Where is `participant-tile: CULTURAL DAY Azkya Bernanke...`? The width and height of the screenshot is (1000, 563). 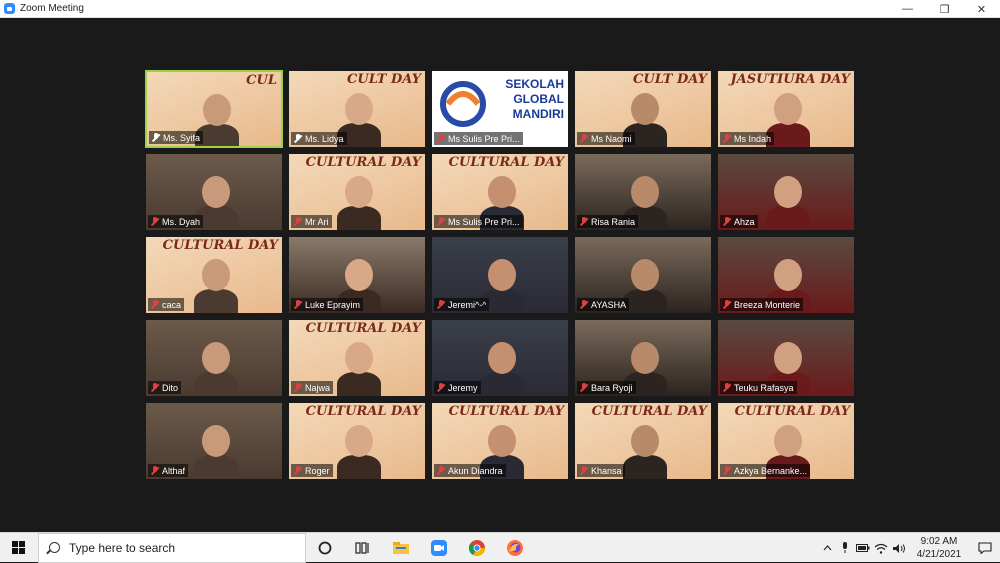
participant-tile: CULTURAL DAY Azkya Bernanke... is located at coordinates (786, 441).